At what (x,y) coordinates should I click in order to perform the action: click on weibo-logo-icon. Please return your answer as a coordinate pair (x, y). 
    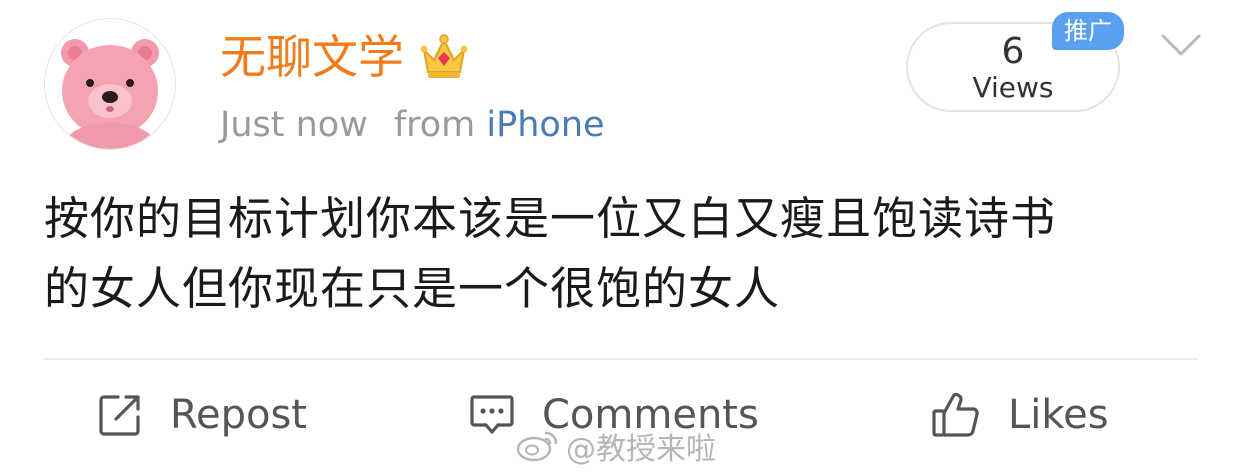
    Looking at the image, I should click on (537, 446).